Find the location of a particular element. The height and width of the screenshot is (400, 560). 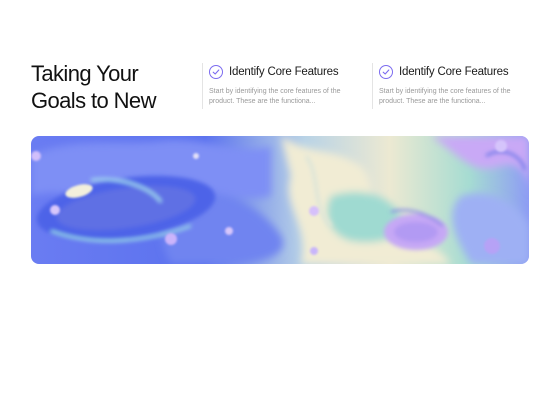

hero-title: Taking Your Goals to New is located at coordinates (116, 87).